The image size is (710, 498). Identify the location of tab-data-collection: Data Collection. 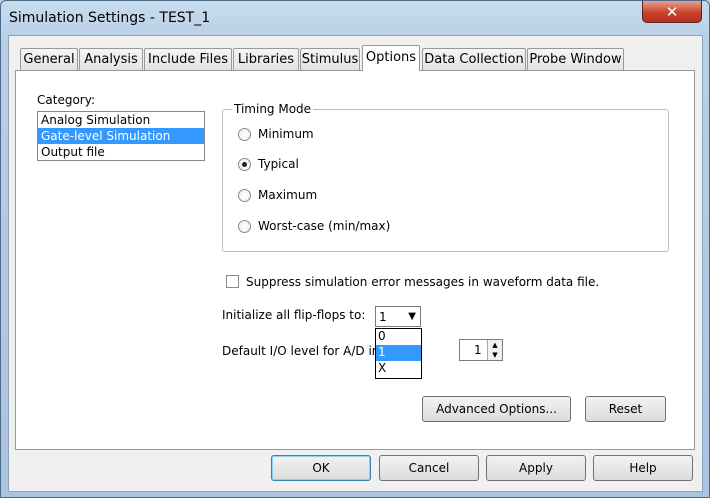
(474, 59).